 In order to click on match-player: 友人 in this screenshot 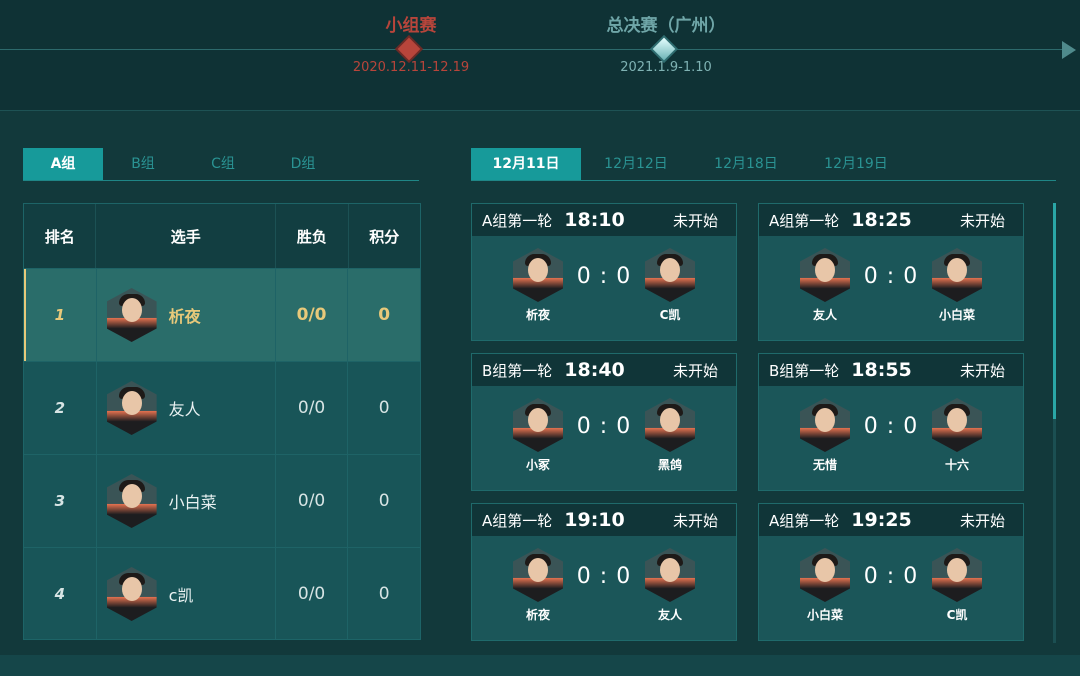, I will do `click(670, 585)`.